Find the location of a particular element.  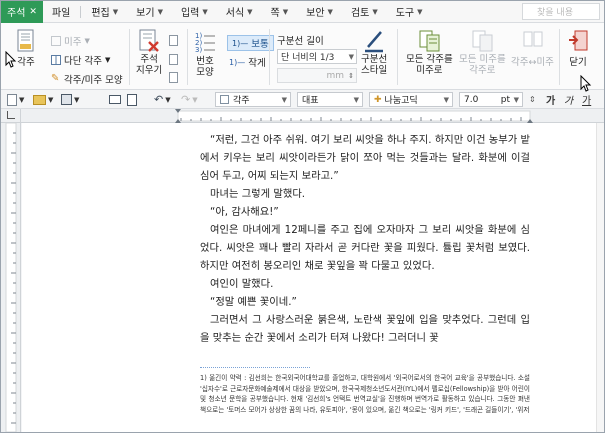

tab-annotation-label: 주석 is located at coordinates (16, 13).